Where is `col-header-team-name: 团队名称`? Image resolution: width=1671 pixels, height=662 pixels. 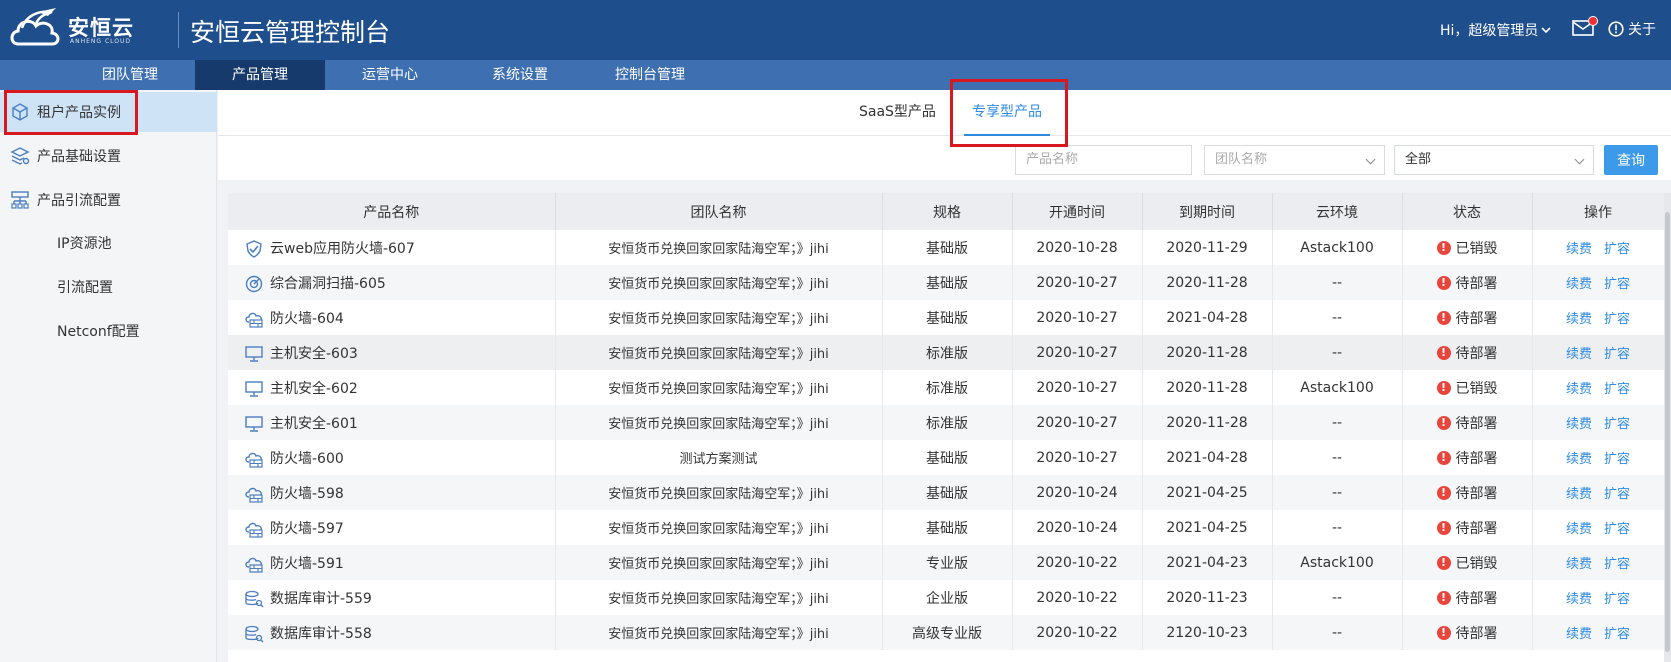 col-header-team-name: 团队名称 is located at coordinates (719, 211).